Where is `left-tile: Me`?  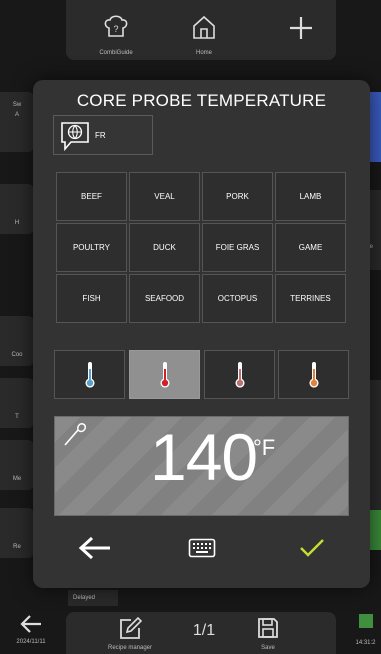 left-tile: Me is located at coordinates (17, 465).